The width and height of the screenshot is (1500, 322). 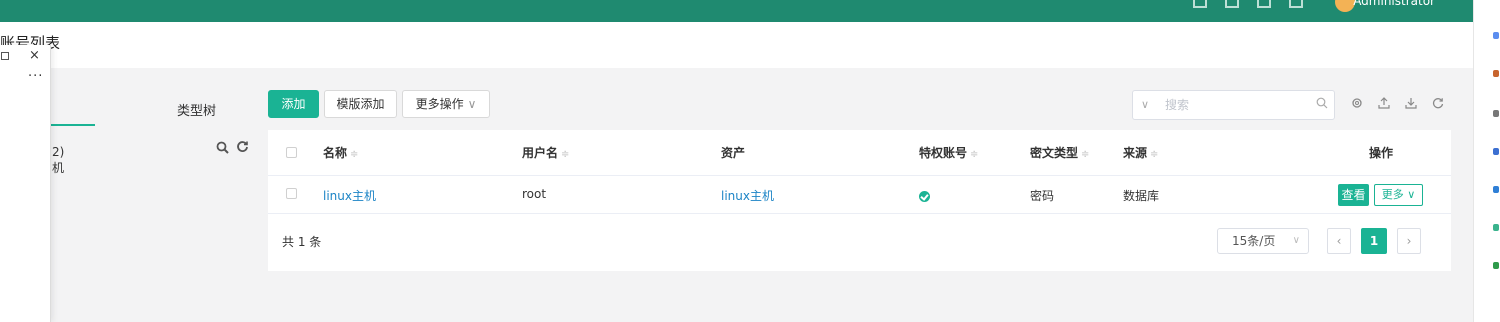 What do you see at coordinates (924, 196) in the screenshot?
I see `check-circle-icon` at bounding box center [924, 196].